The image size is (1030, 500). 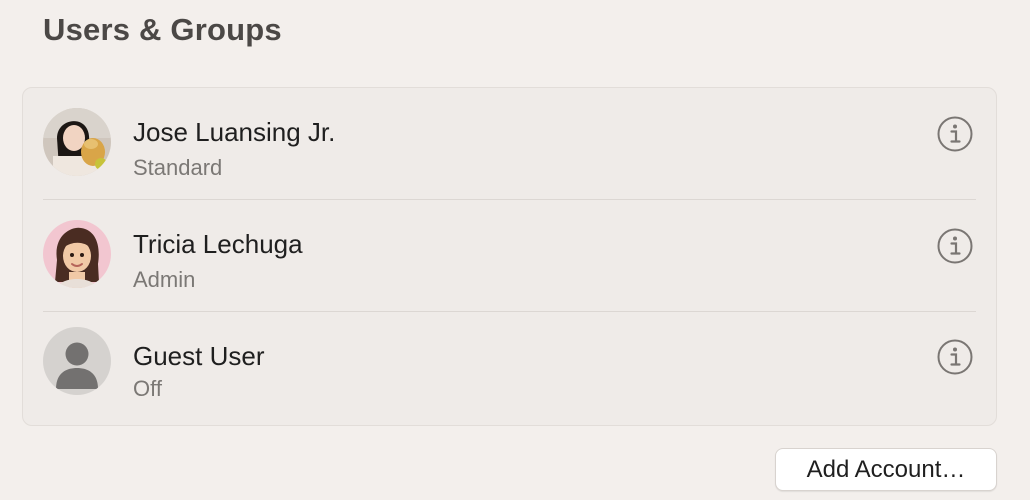 What do you see at coordinates (77, 361) in the screenshot?
I see `guest-silhouette-icon` at bounding box center [77, 361].